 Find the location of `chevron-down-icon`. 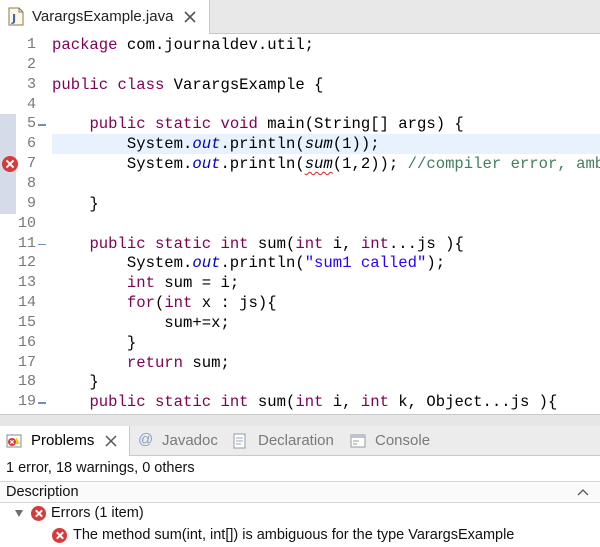

chevron-down-icon is located at coordinates (19, 513).